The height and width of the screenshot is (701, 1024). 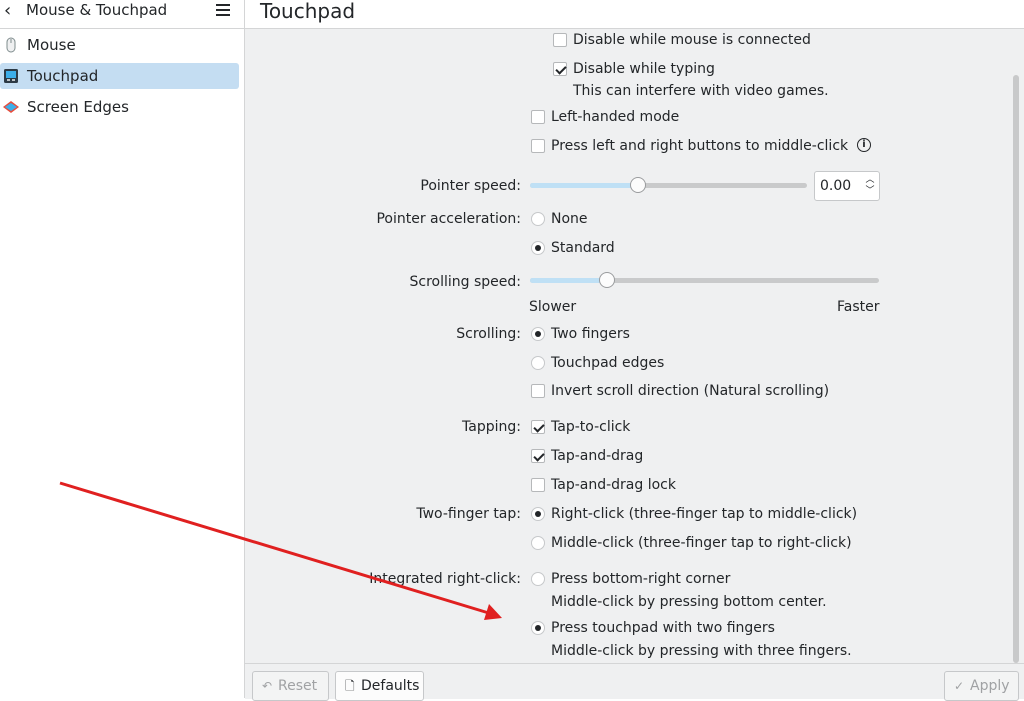 What do you see at coordinates (568, 280) in the screenshot?
I see `scrolling-speed-slider-fill` at bounding box center [568, 280].